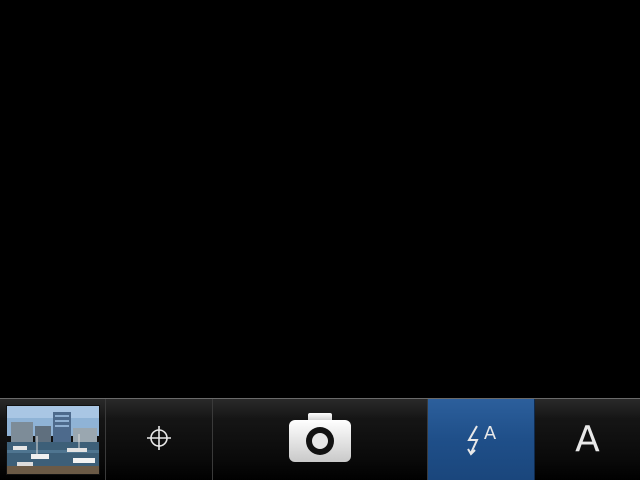 The image size is (640, 480). I want to click on crosshair-icon, so click(159, 440).